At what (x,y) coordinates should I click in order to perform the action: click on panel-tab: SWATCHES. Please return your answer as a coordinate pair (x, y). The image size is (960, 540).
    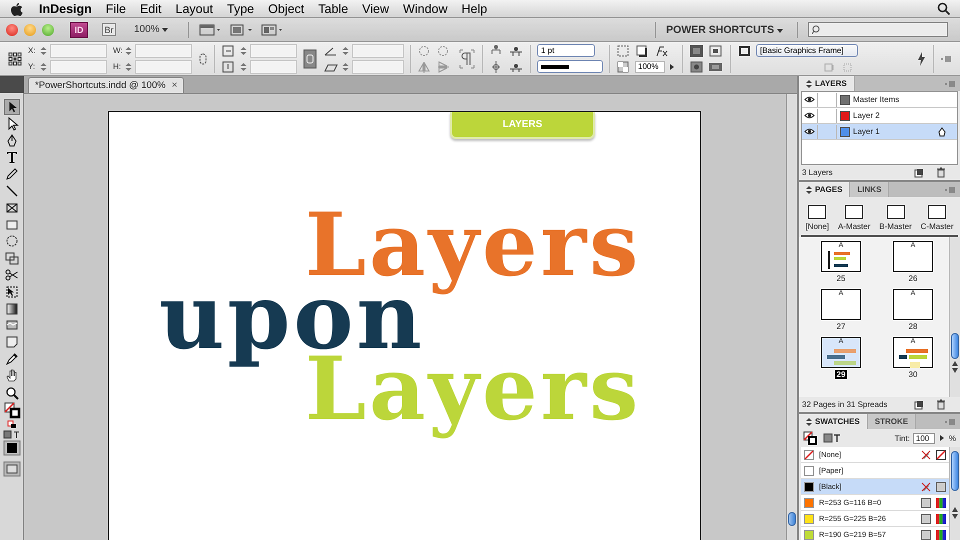
    Looking at the image, I should click on (833, 421).